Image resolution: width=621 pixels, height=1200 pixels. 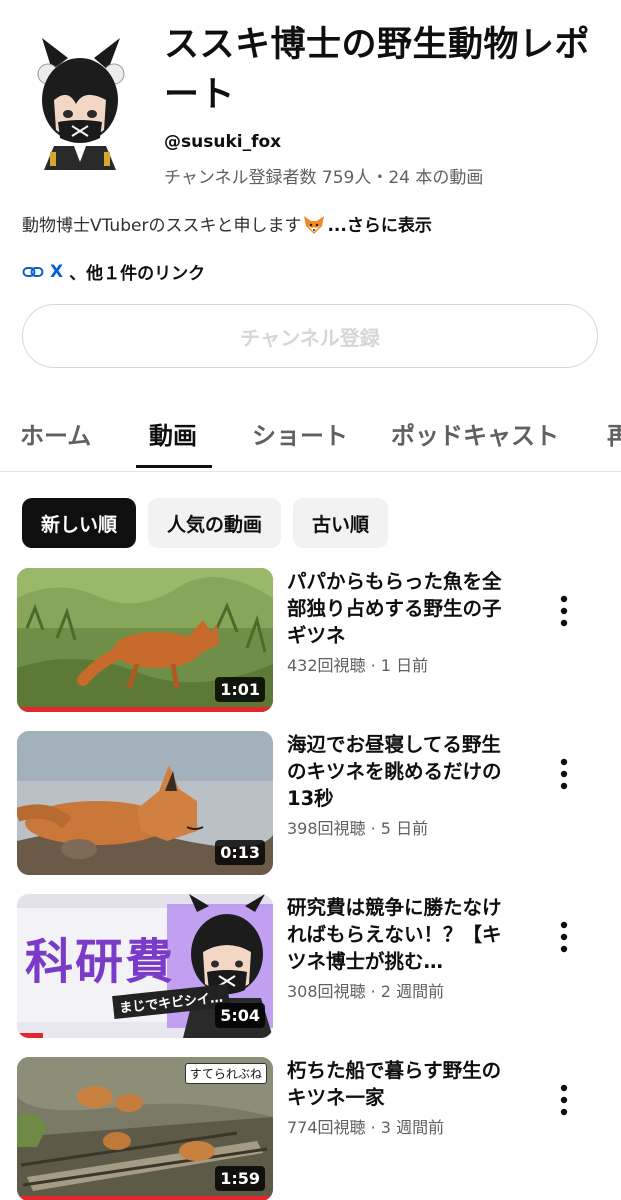 What do you see at coordinates (240, 1015) in the screenshot?
I see `video-duration: 5:04` at bounding box center [240, 1015].